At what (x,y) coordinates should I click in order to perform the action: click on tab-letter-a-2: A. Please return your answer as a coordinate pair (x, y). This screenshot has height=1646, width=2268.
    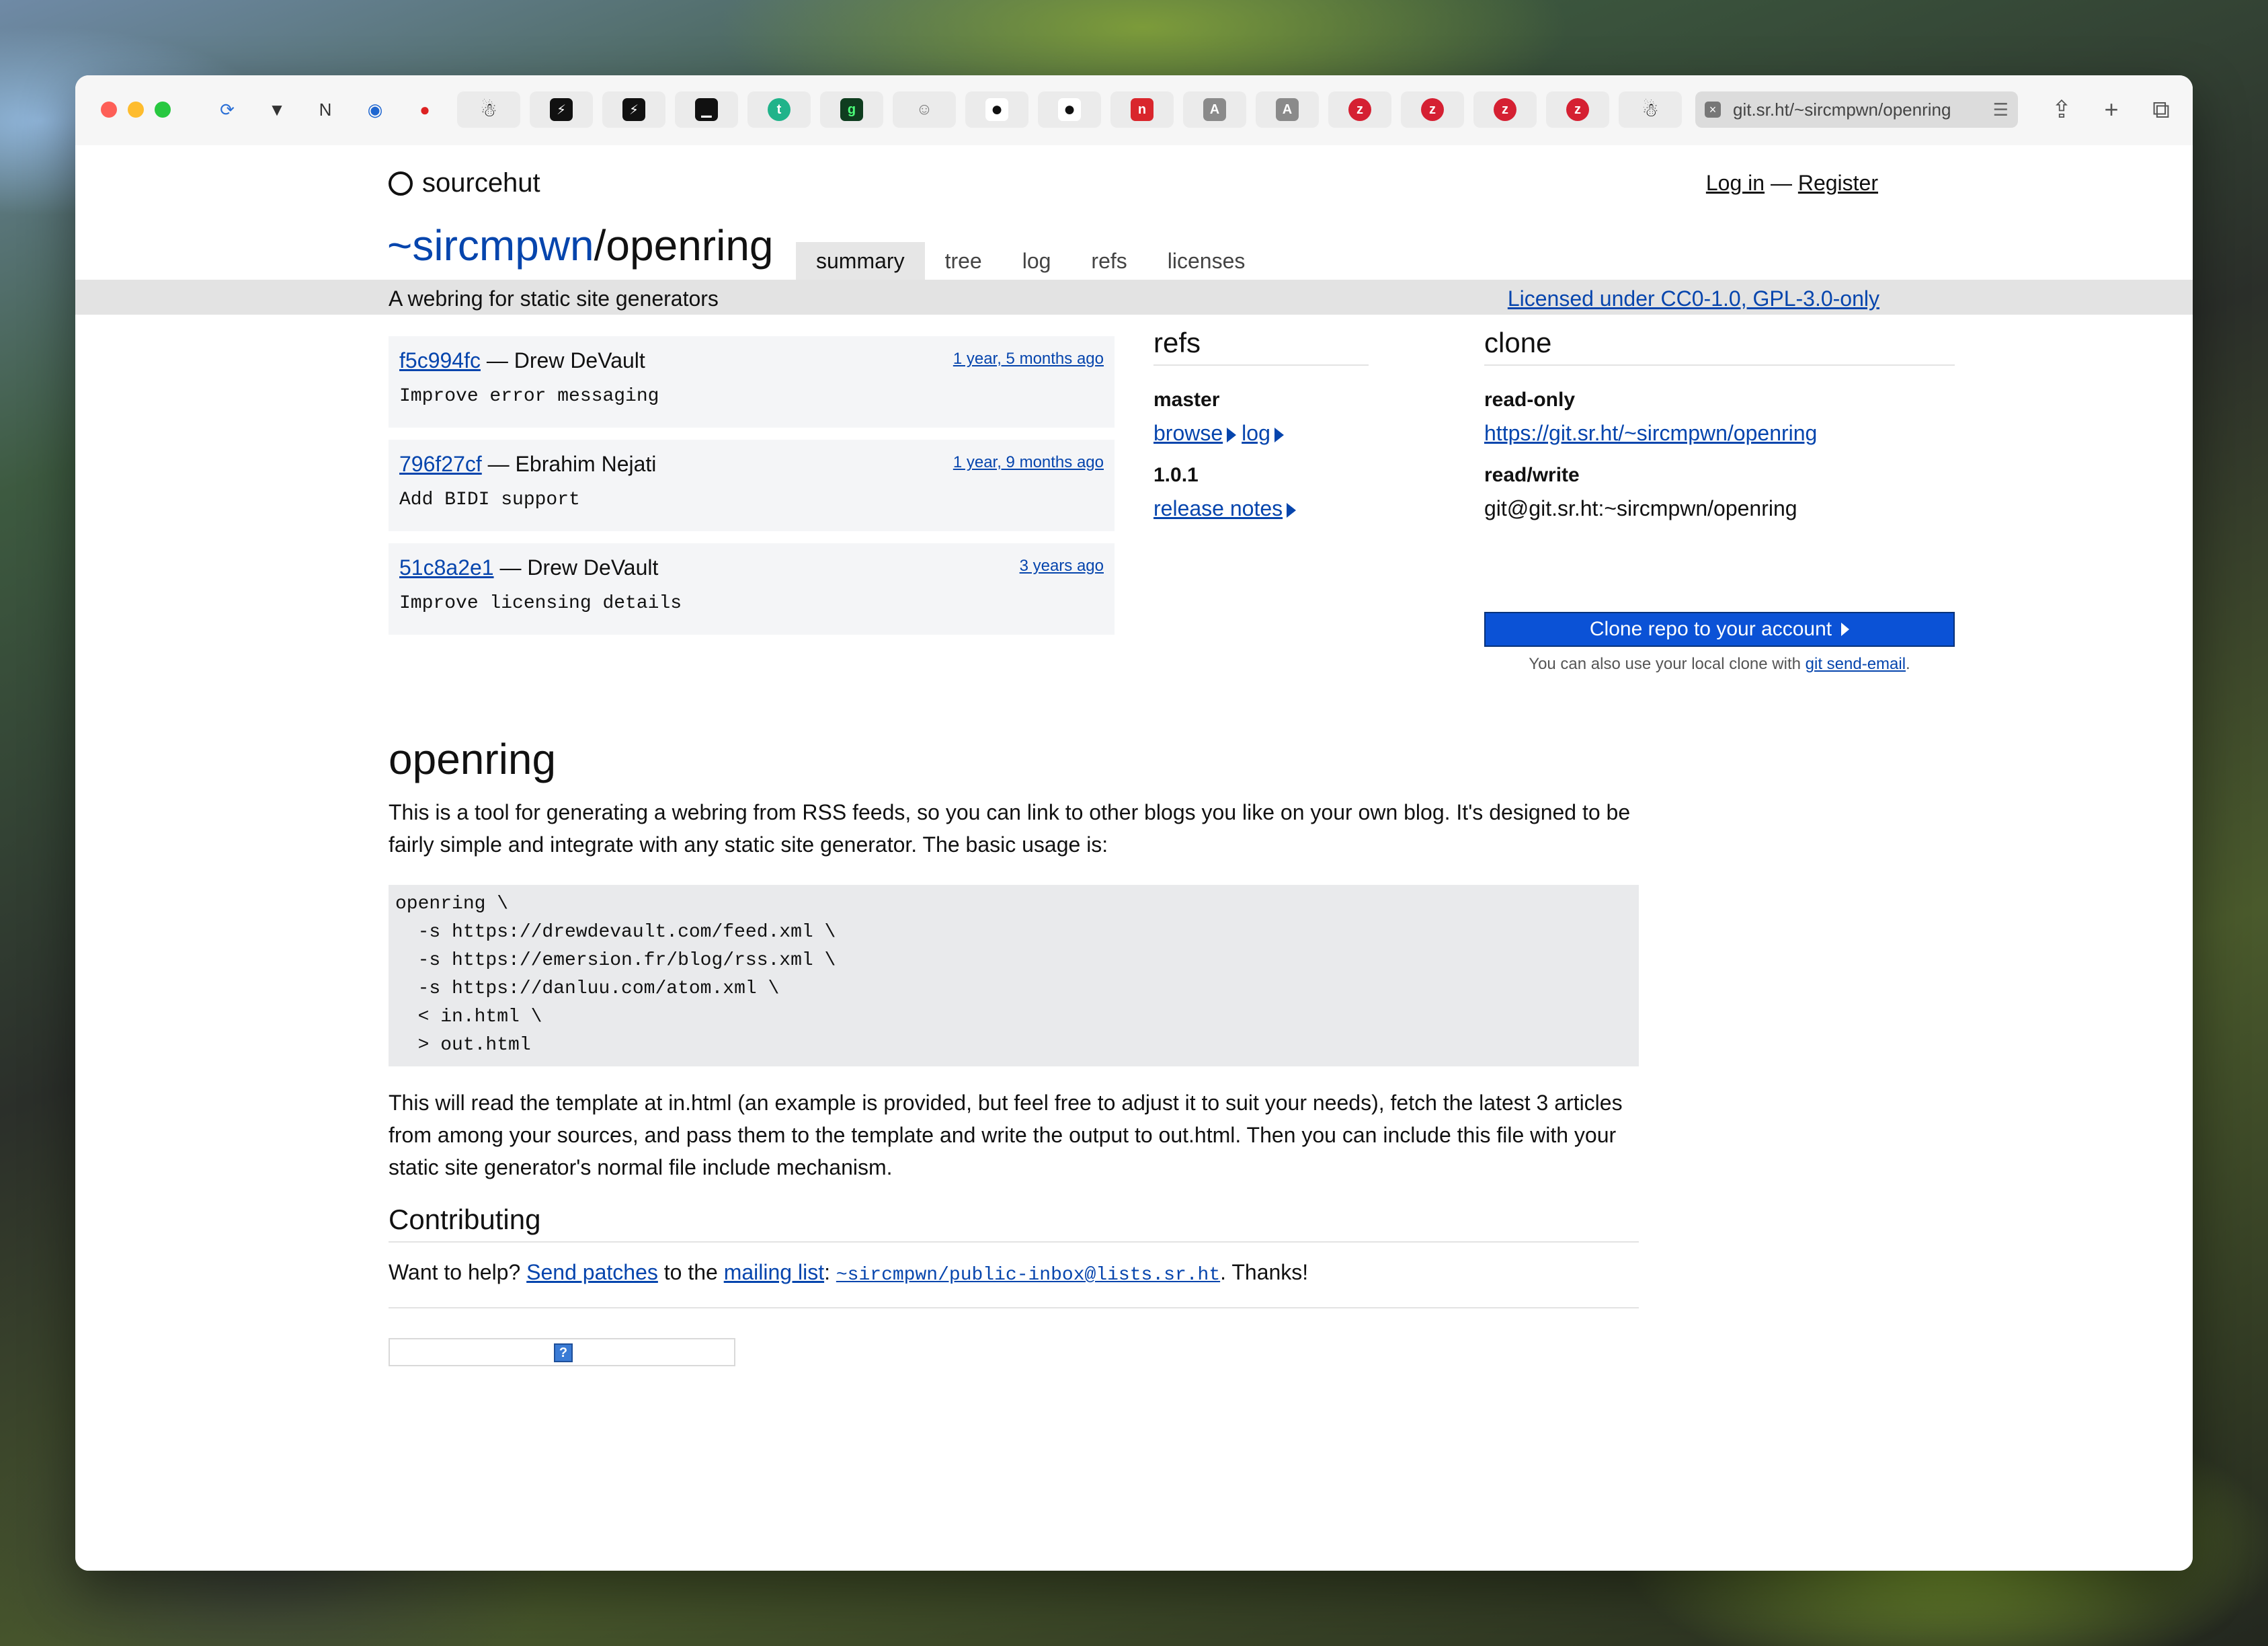
    Looking at the image, I should click on (1287, 109).